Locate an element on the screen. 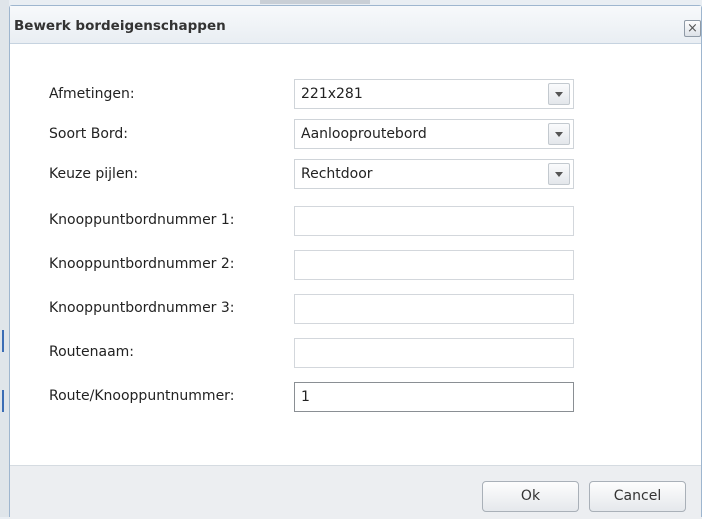 This screenshot has width=702, height=519. dialog-footer: Ok Cancel is located at coordinates (355, 492).